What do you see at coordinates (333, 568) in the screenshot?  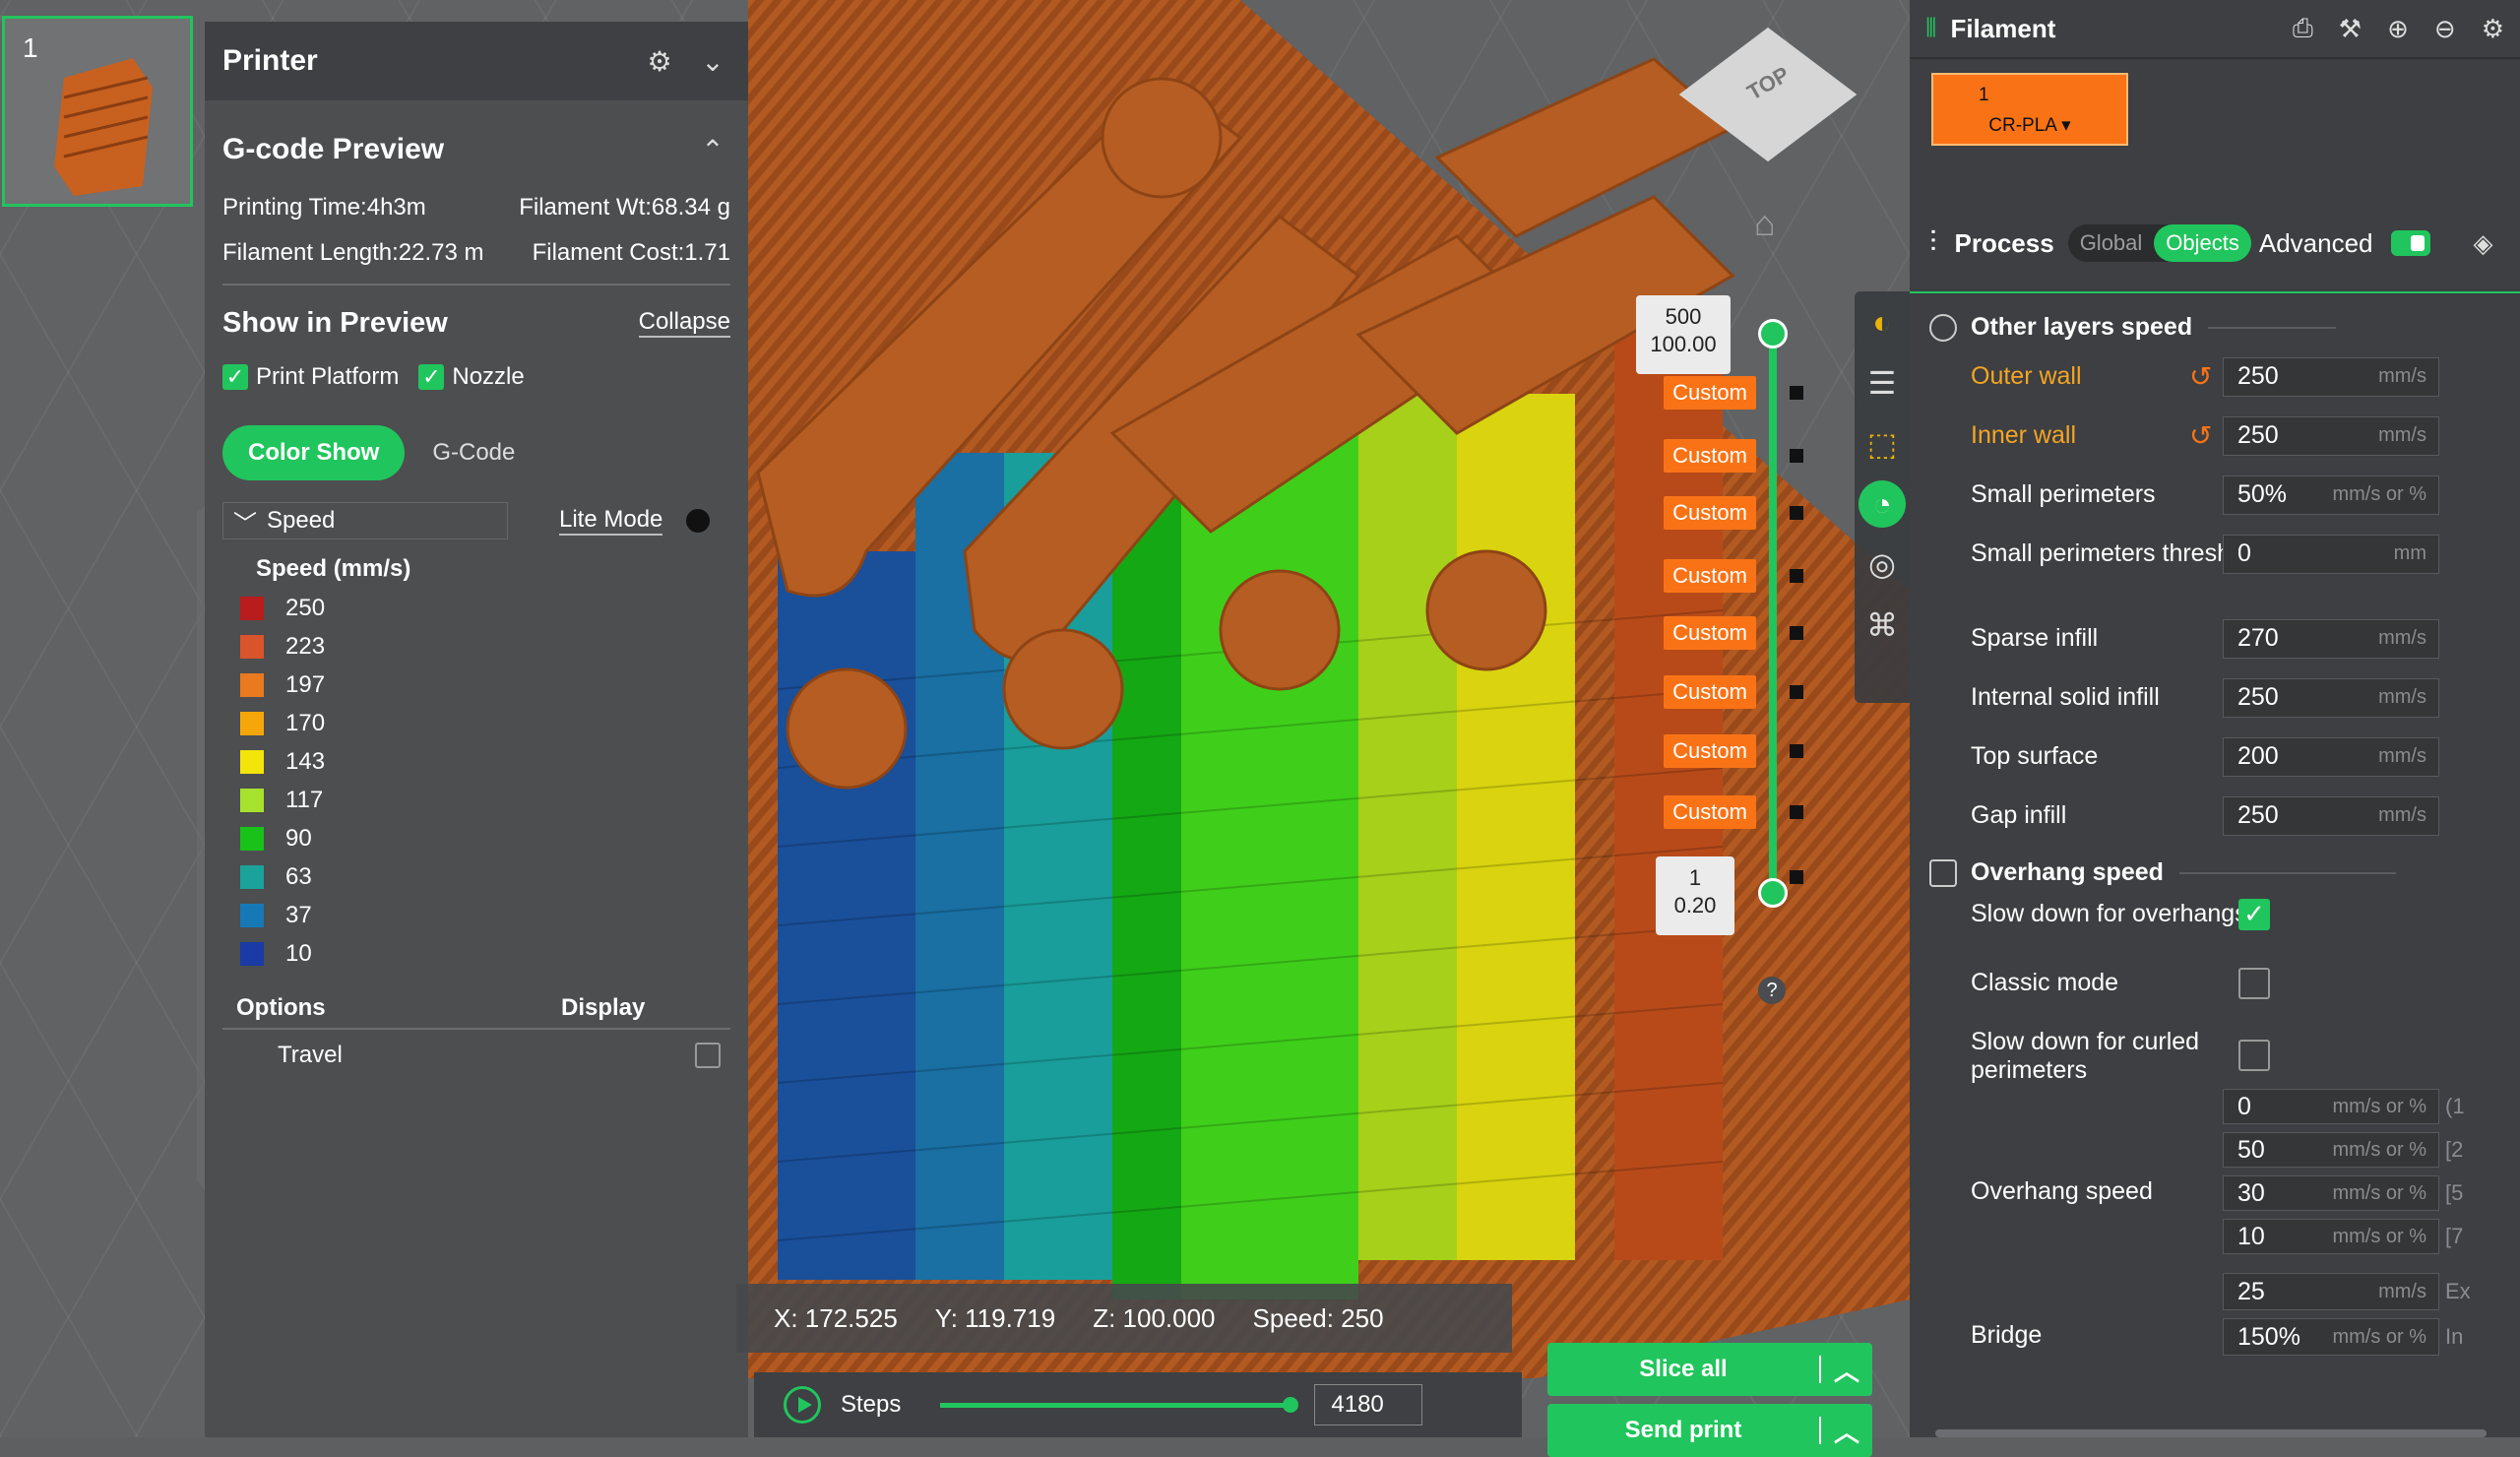 I see `legend-title: Speed (mm/s)` at bounding box center [333, 568].